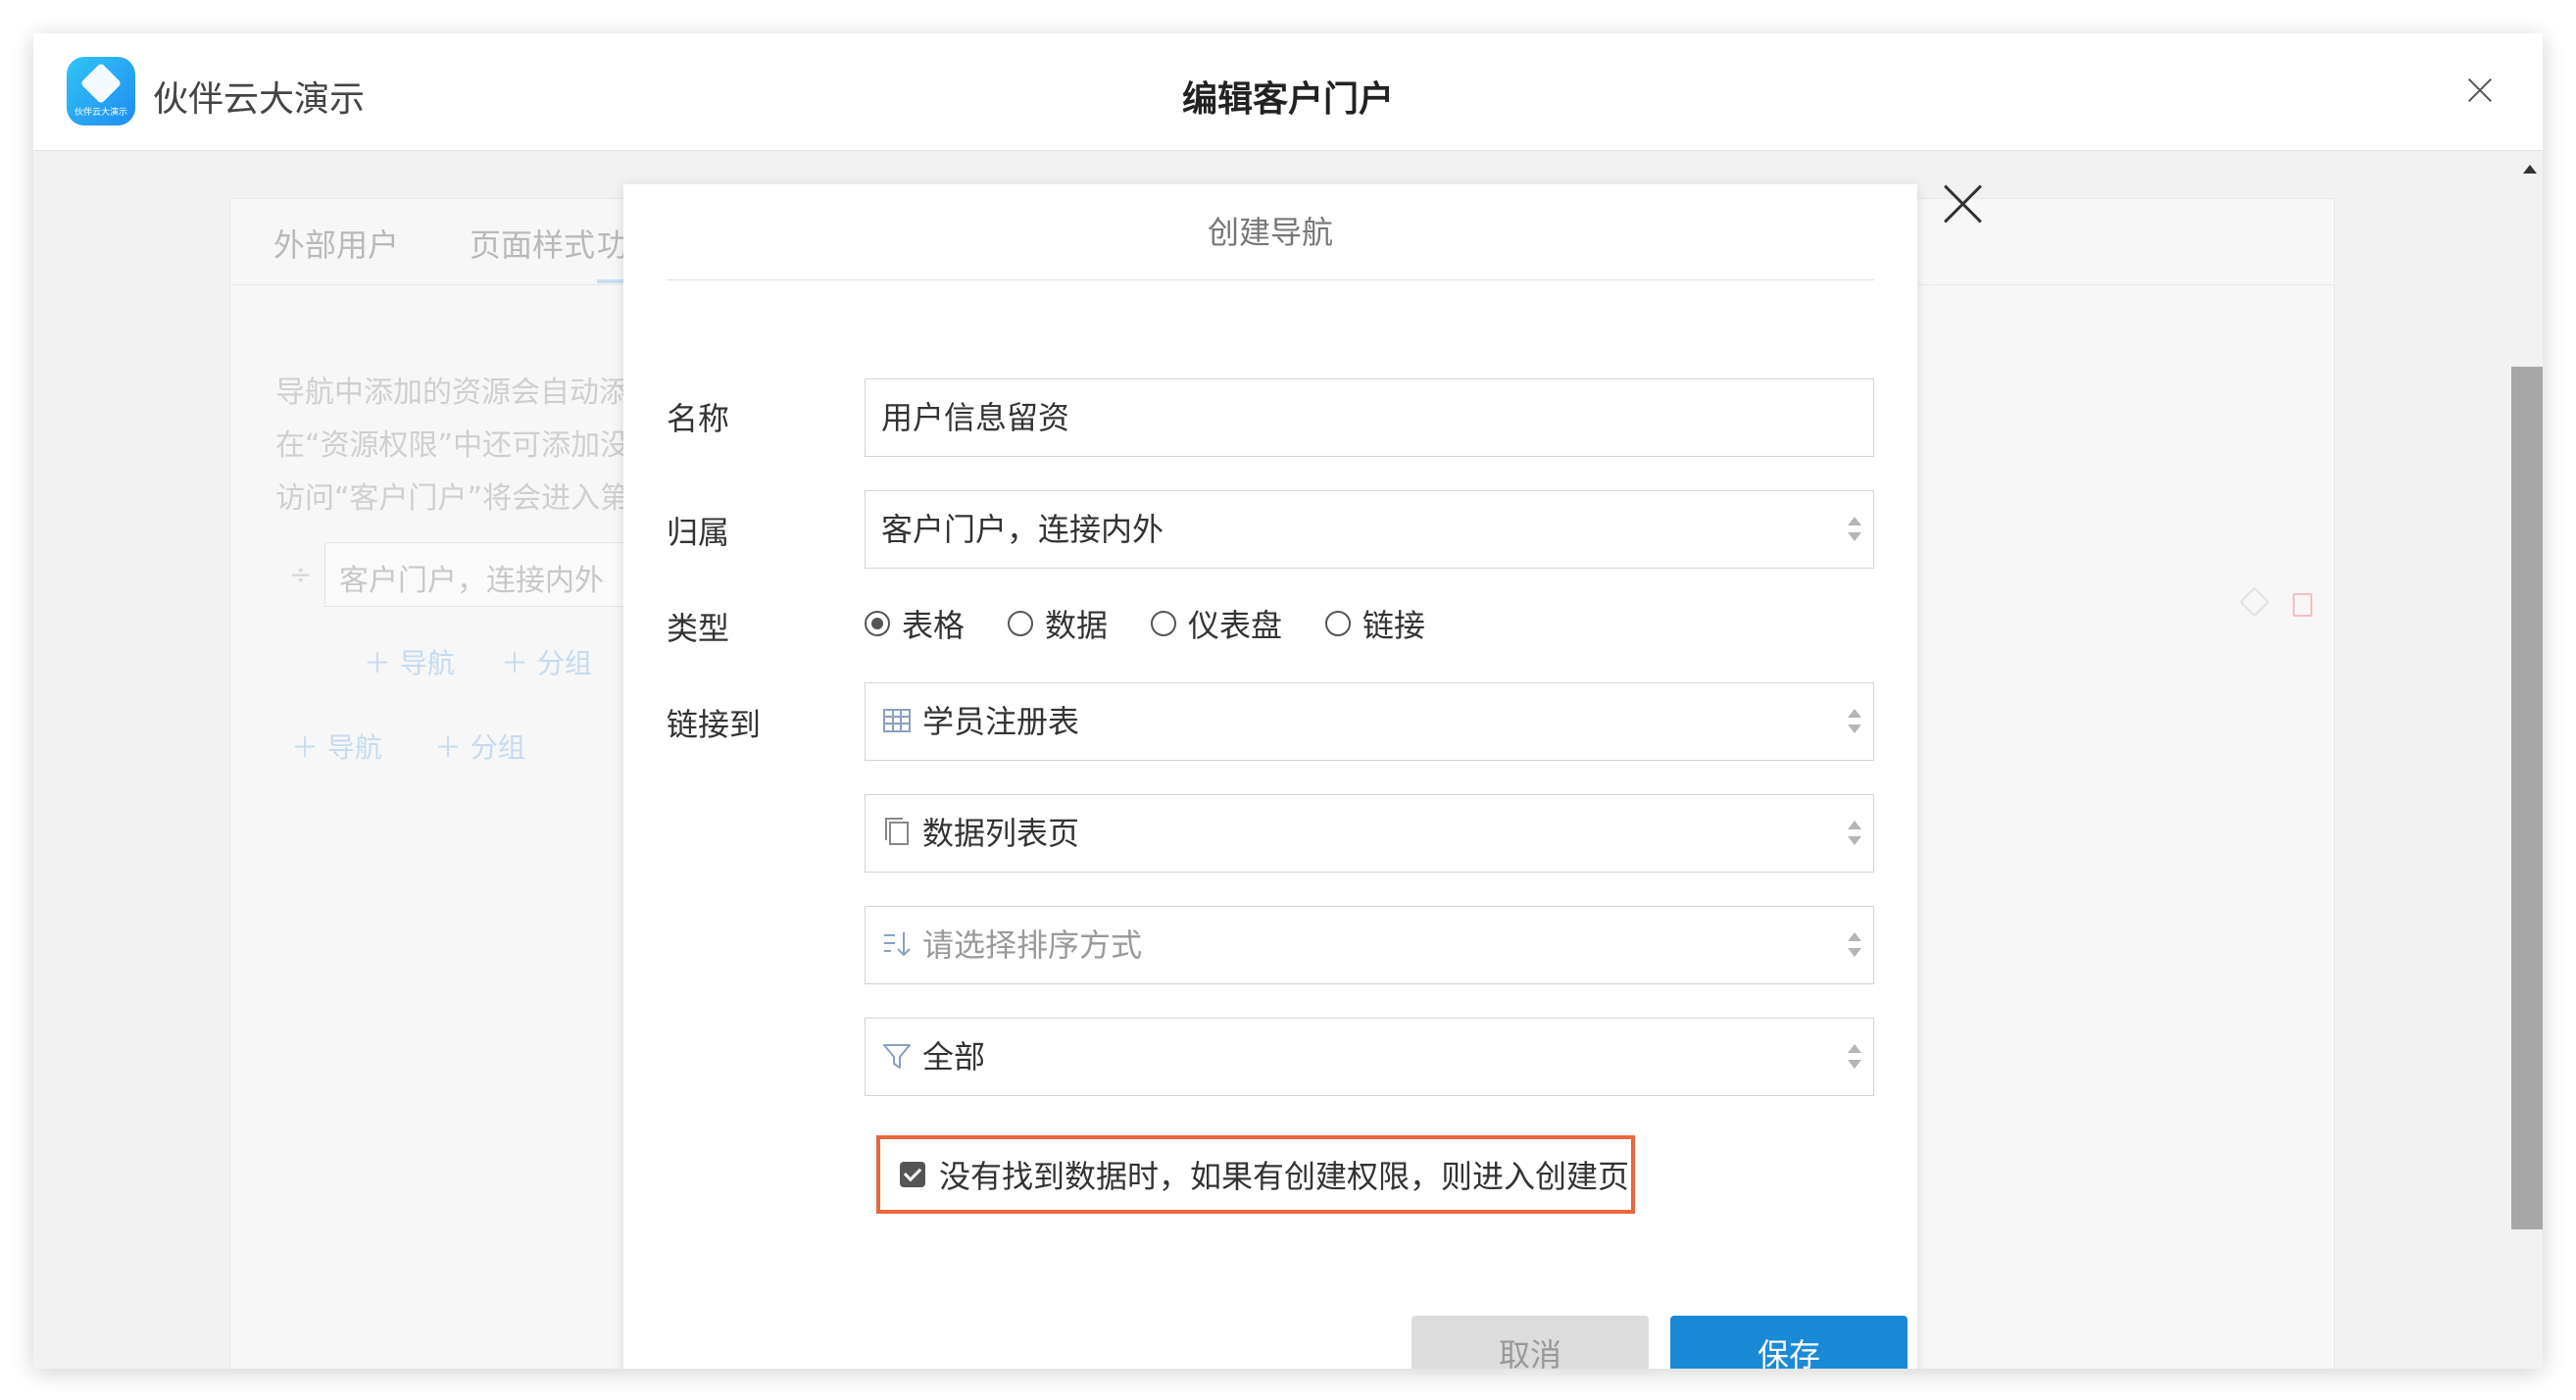 The height and width of the screenshot is (1400, 2576). Describe the element at coordinates (954, 1056) in the screenshot. I see `filter-value: 全部` at that location.